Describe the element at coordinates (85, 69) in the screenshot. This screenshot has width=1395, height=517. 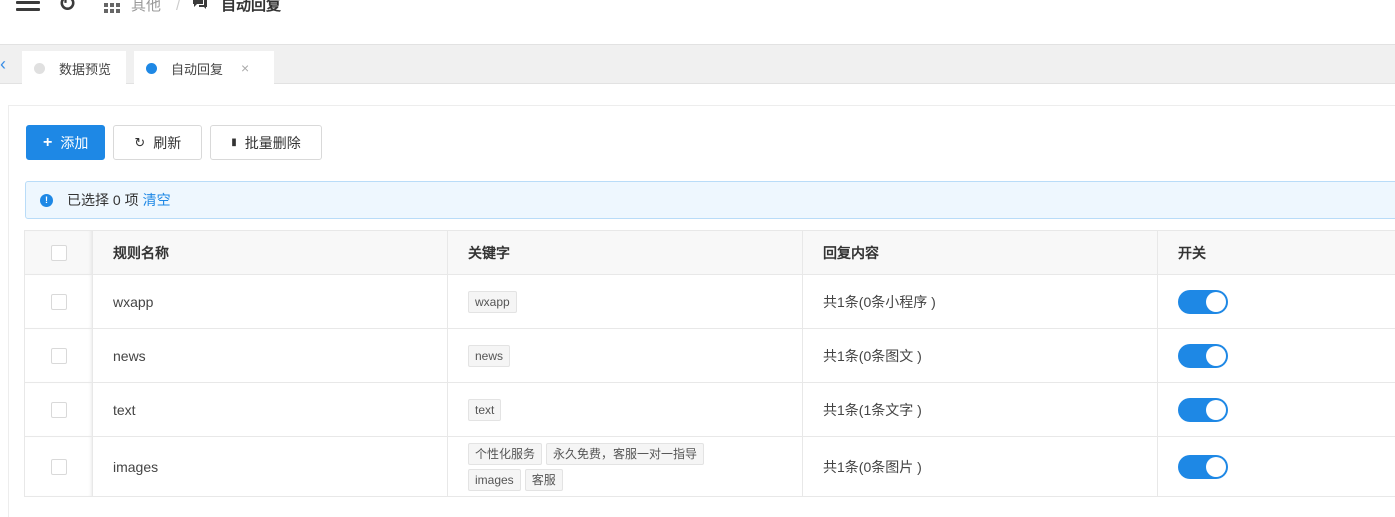
I see `tab-label: 数据预览` at that location.